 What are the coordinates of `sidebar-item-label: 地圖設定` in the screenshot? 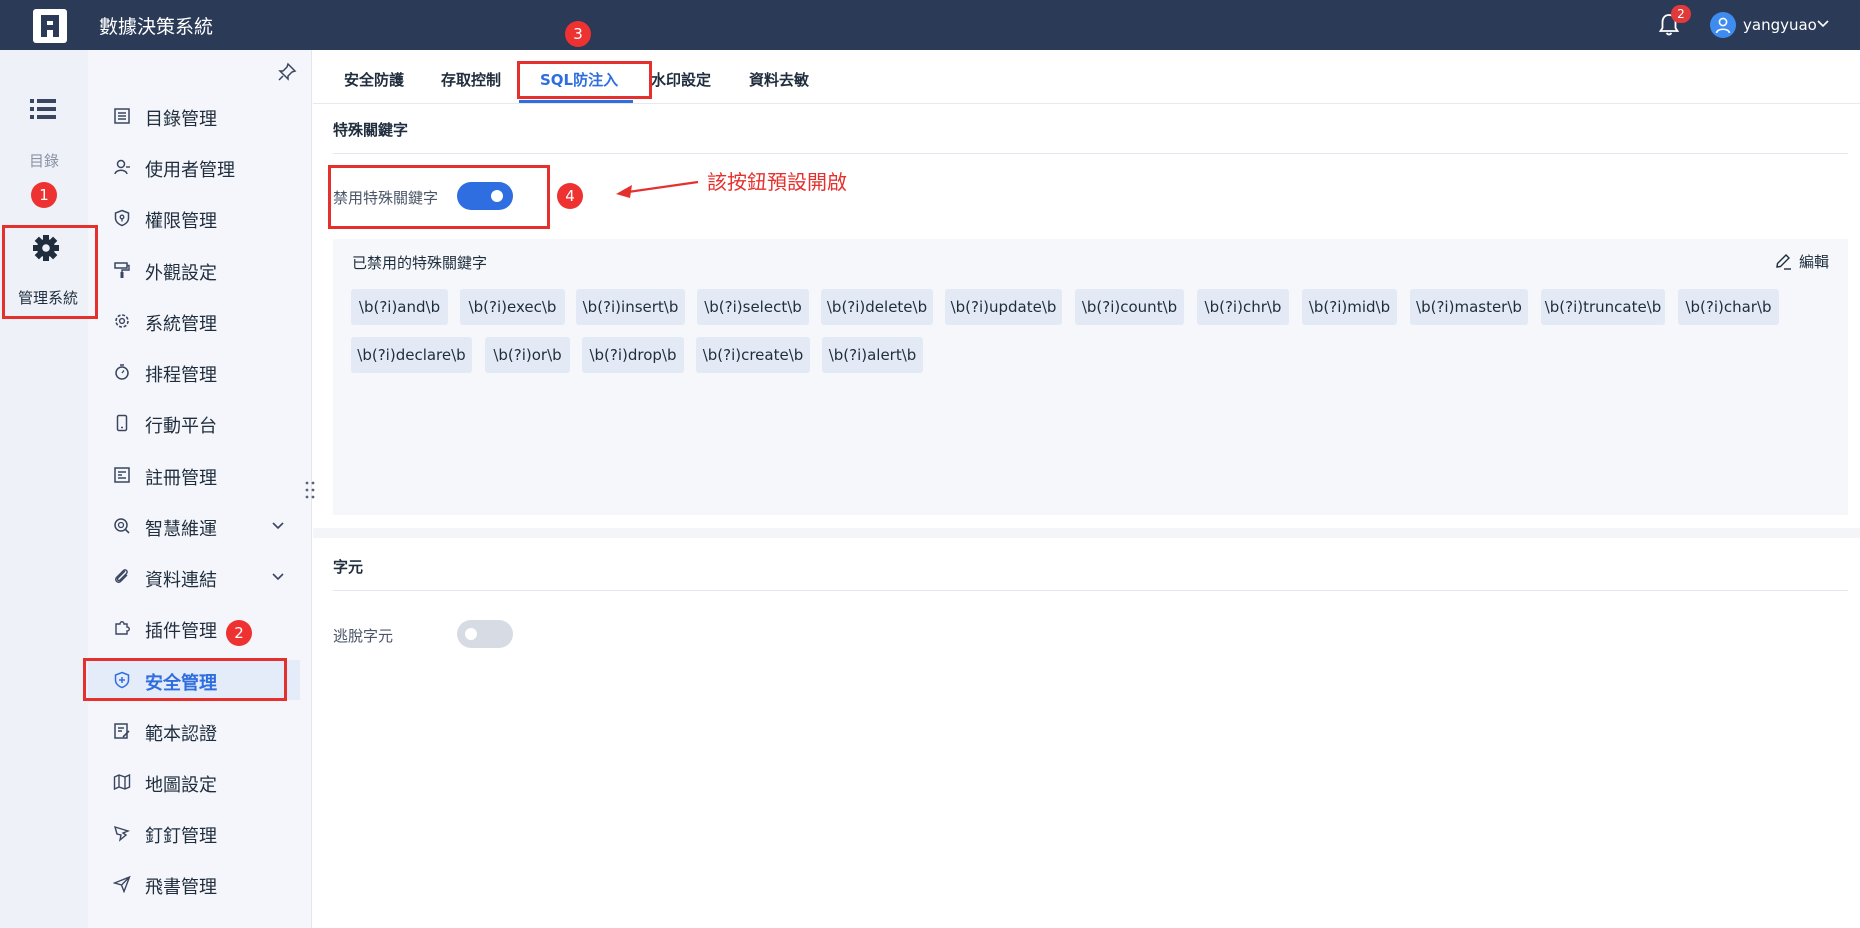 It's located at (181, 785).